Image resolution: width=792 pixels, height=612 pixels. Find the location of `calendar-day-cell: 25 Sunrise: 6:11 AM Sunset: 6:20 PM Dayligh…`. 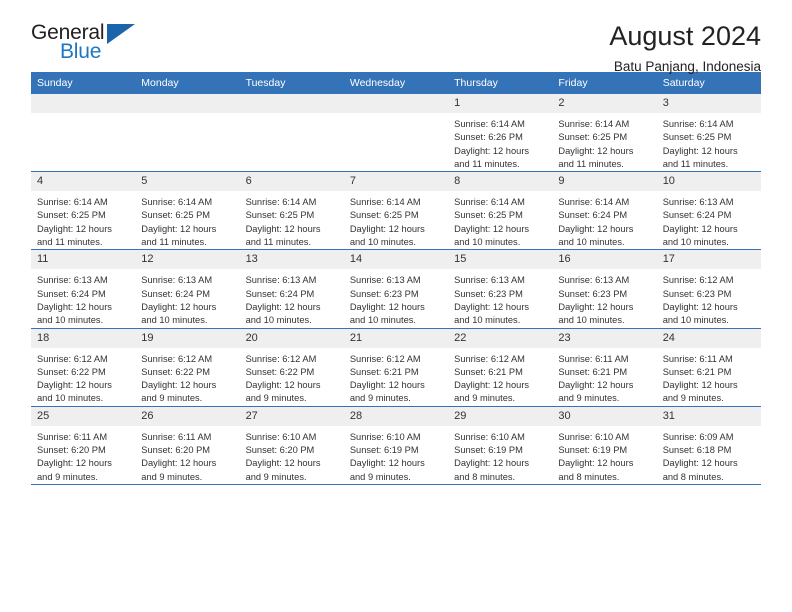

calendar-day-cell: 25 Sunrise: 6:11 AM Sunset: 6:20 PM Dayligh… is located at coordinates (83, 445).